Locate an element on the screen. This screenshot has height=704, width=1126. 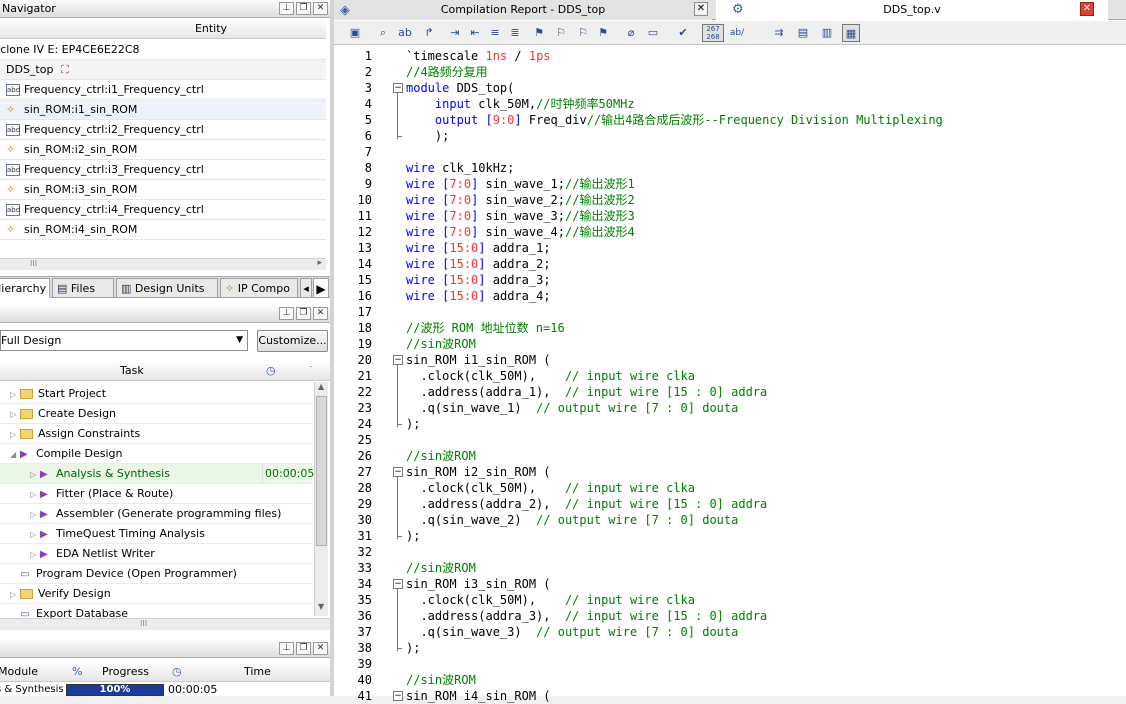
task-row: ▷ Verify Design is located at coordinates (156, 594).